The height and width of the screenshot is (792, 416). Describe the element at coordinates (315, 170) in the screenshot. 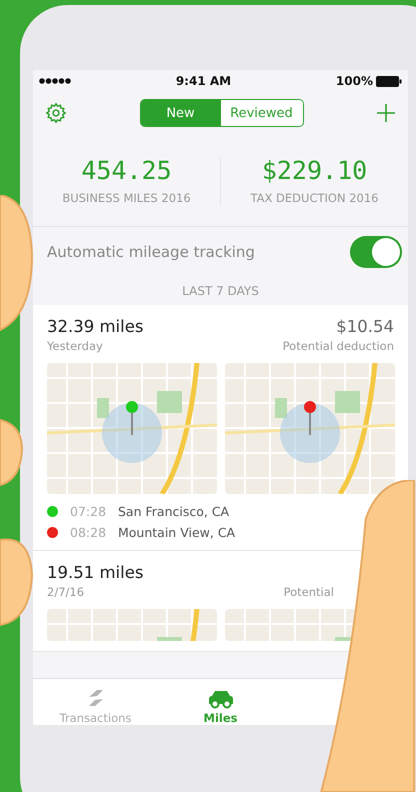

I see `stat-value: $229.10` at that location.